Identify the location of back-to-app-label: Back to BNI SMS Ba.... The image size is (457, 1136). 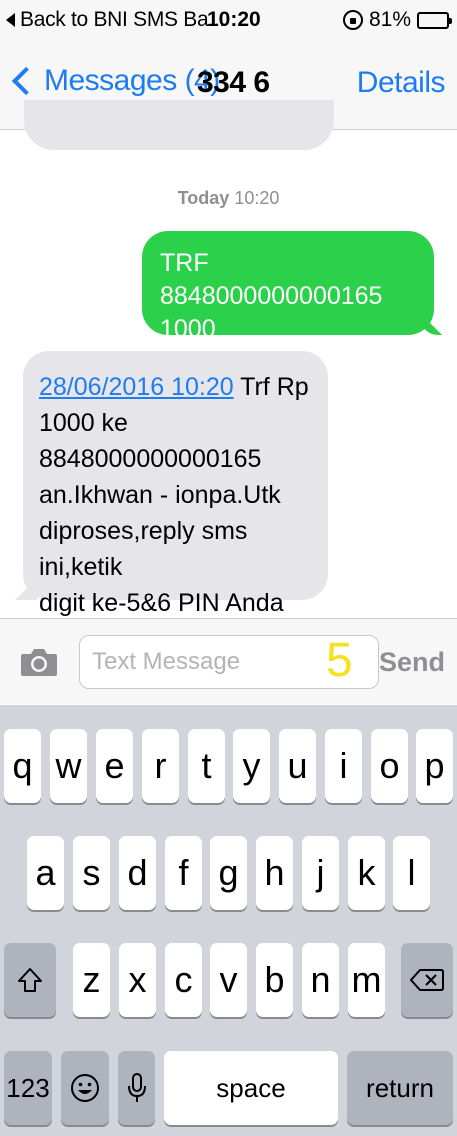
(122, 19).